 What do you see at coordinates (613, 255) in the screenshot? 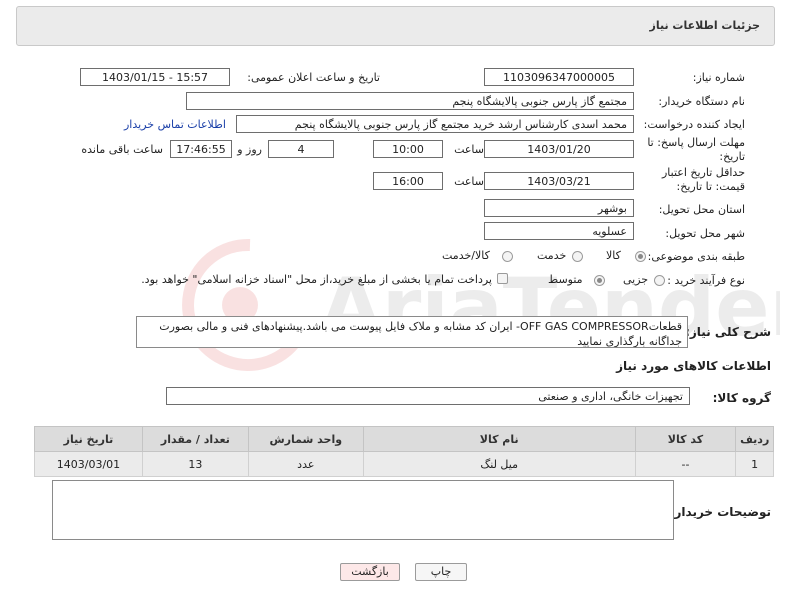
I see `category-option-goods: کالا` at bounding box center [613, 255].